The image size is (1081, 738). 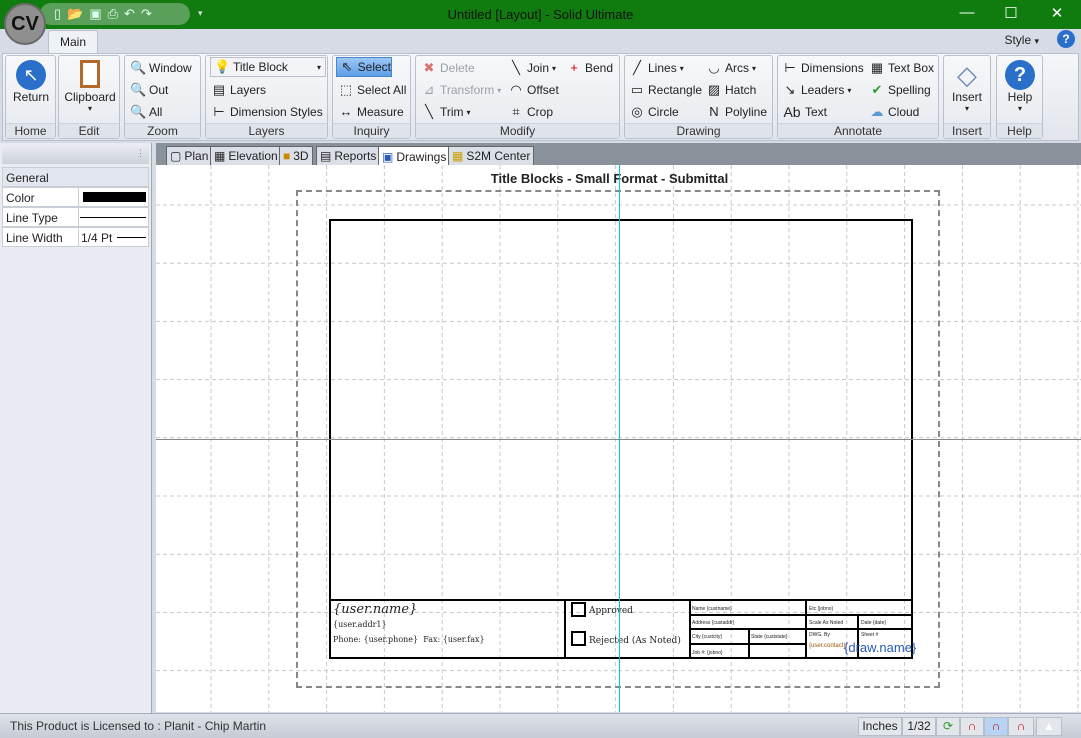 What do you see at coordinates (31, 82) in the screenshot?
I see `return-button: ↖ Return` at bounding box center [31, 82].